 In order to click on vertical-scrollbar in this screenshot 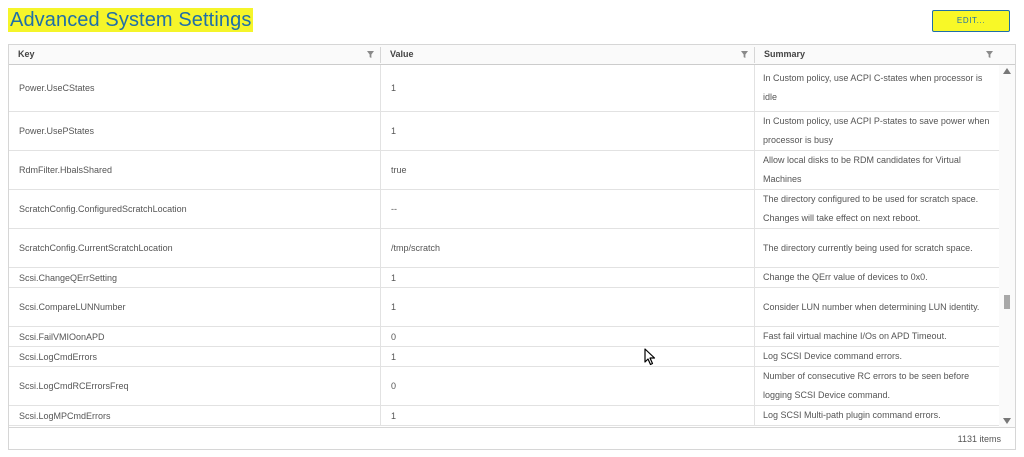, I will do `click(1007, 246)`.